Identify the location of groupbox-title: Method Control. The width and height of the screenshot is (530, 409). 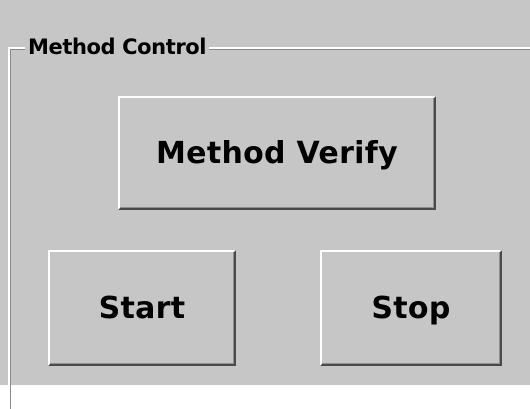
(117, 47).